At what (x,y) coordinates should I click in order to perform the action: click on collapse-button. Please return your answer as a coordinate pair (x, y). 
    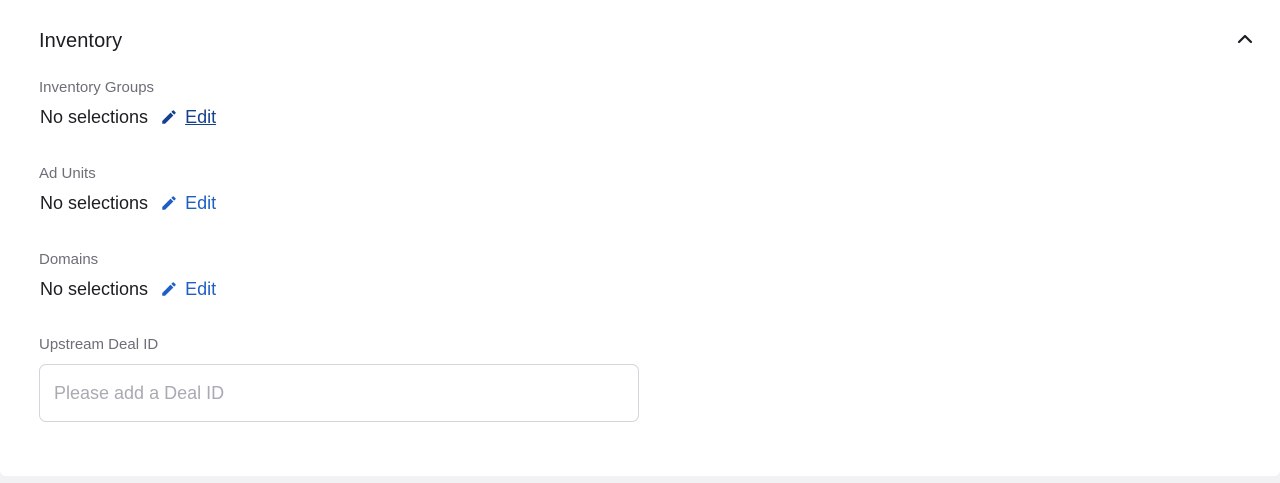
    Looking at the image, I should click on (1245, 40).